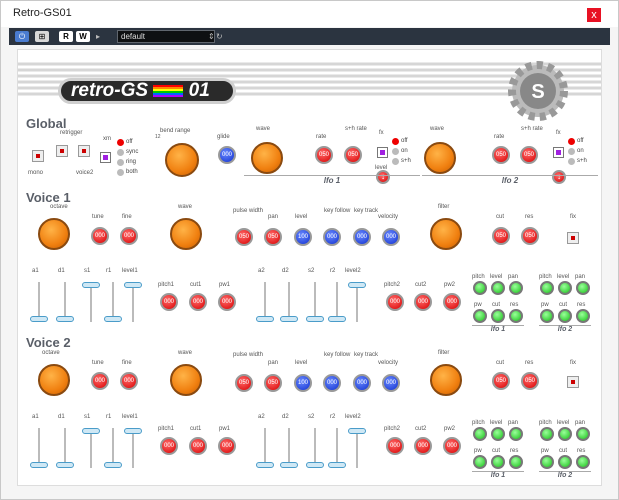 The height and width of the screenshot is (500, 619). Describe the element at coordinates (452, 302) in the screenshot. I see `v1-pw2-button: 000` at that location.